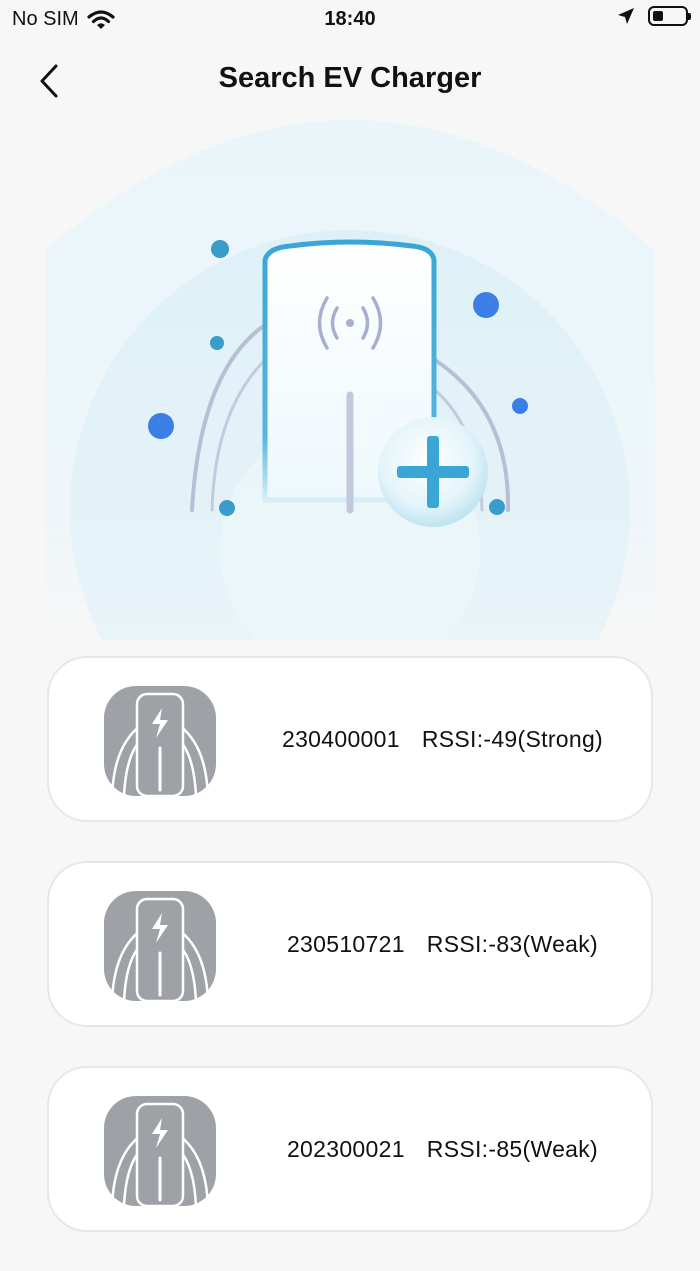  Describe the element at coordinates (345, 943) in the screenshot. I see `device-id: 230510721` at that location.